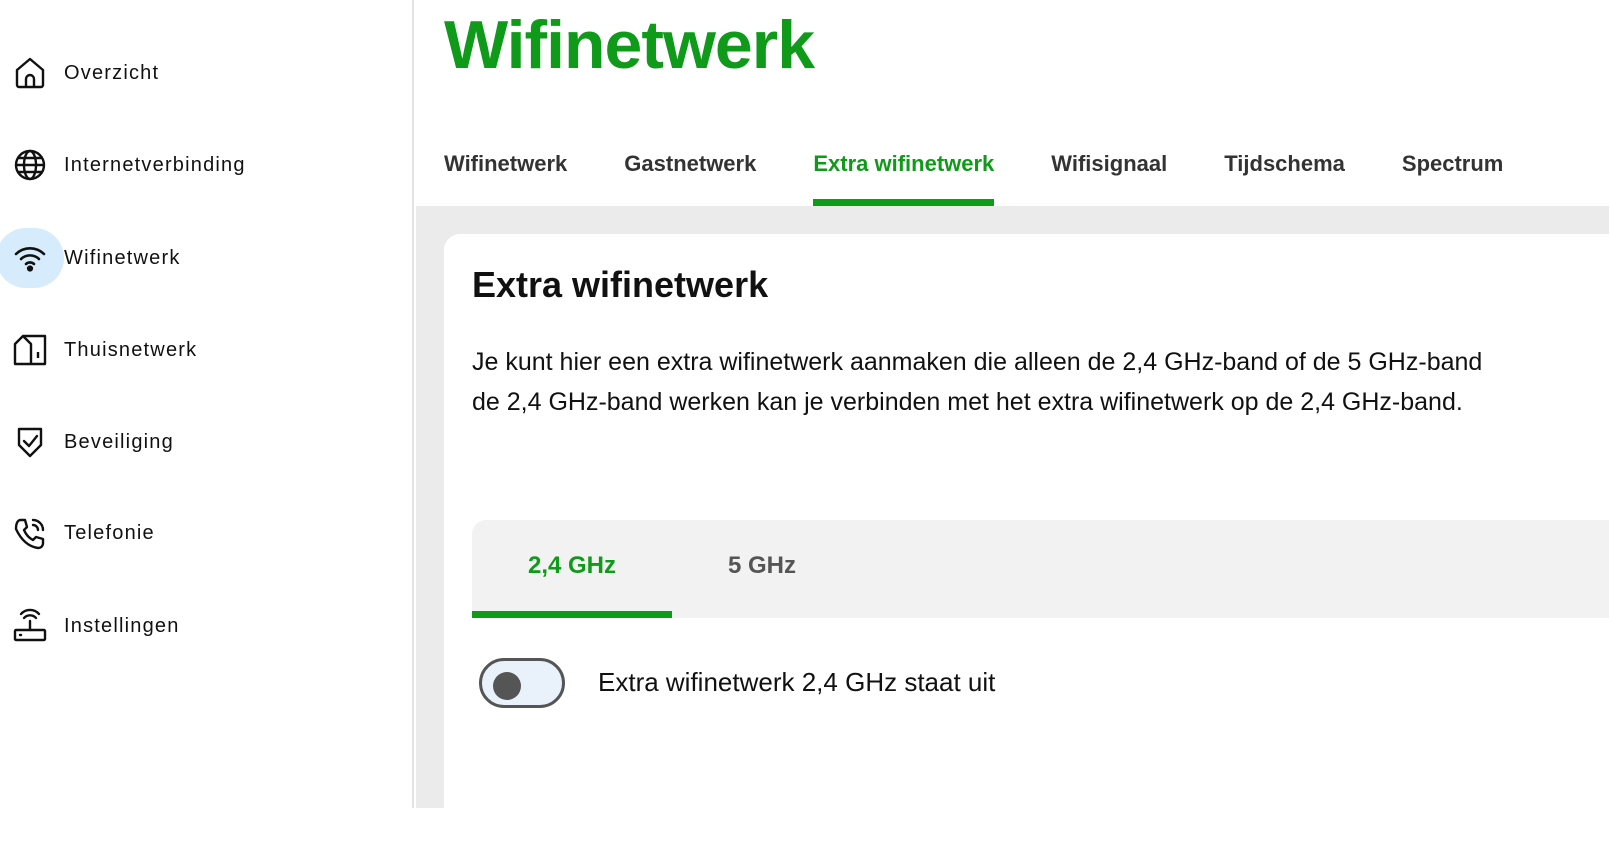  Describe the element at coordinates (30, 73) in the screenshot. I see `home-icon` at that location.